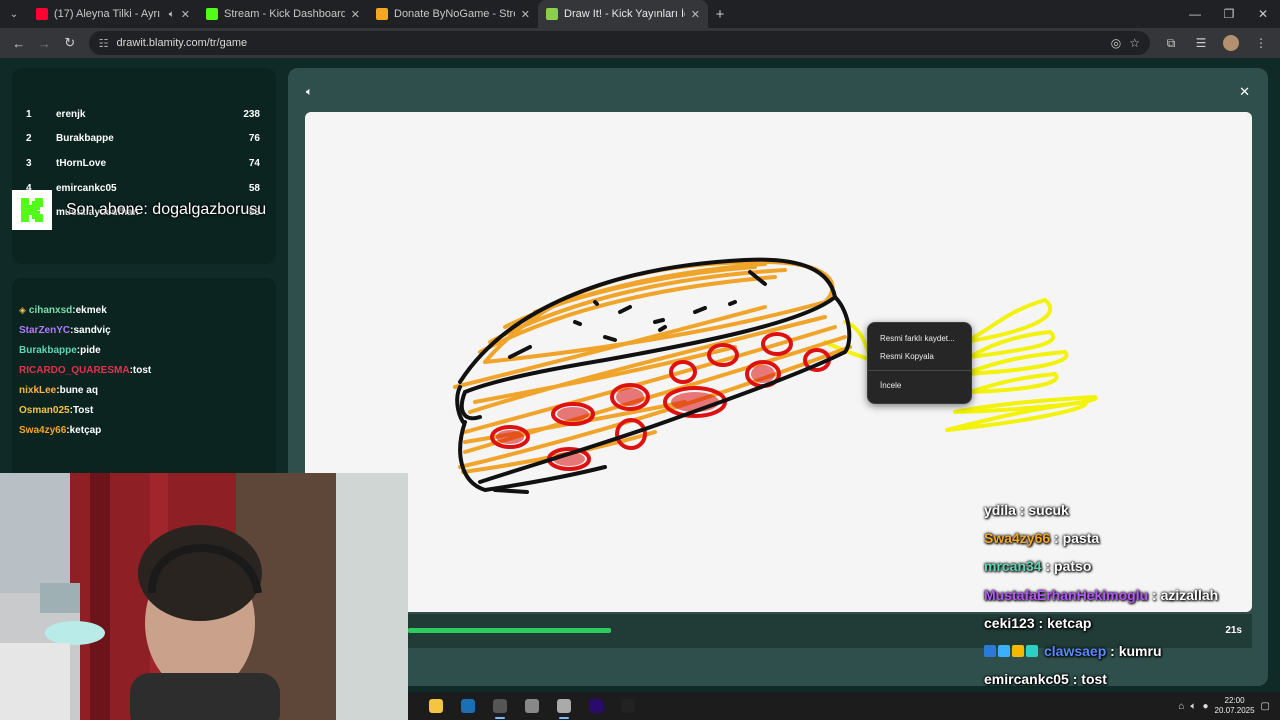  I want to click on stream-chat-message: emircankc05 : tost, so click(1132, 679).